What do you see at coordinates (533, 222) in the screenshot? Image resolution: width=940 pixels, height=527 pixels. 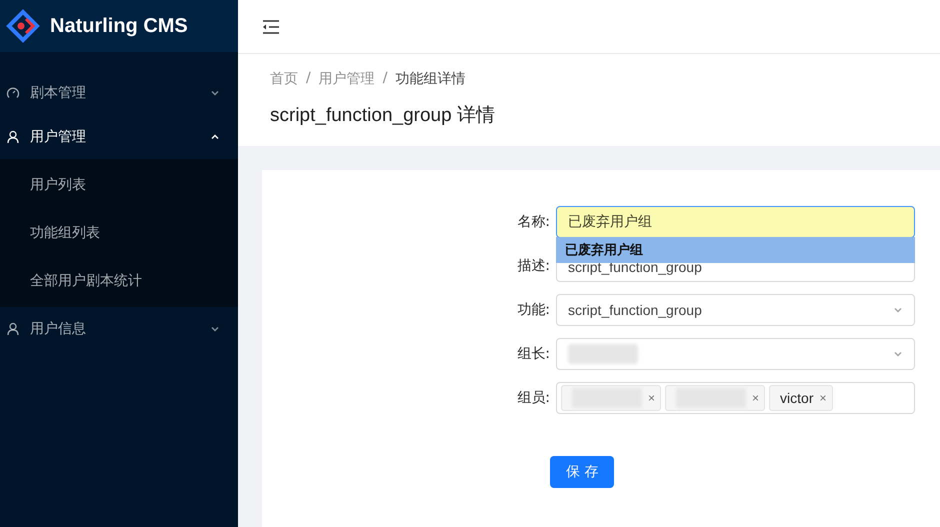 I see `field-label: 名称:` at bounding box center [533, 222].